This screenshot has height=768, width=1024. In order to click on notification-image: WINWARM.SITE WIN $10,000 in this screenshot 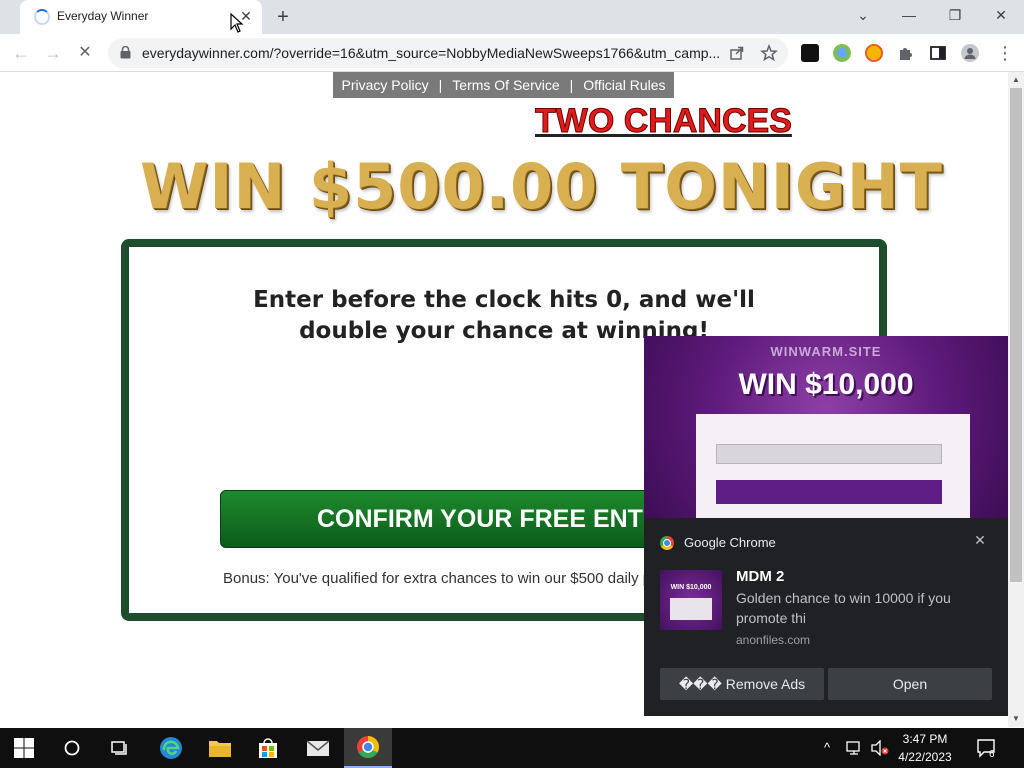, I will do `click(826, 427)`.